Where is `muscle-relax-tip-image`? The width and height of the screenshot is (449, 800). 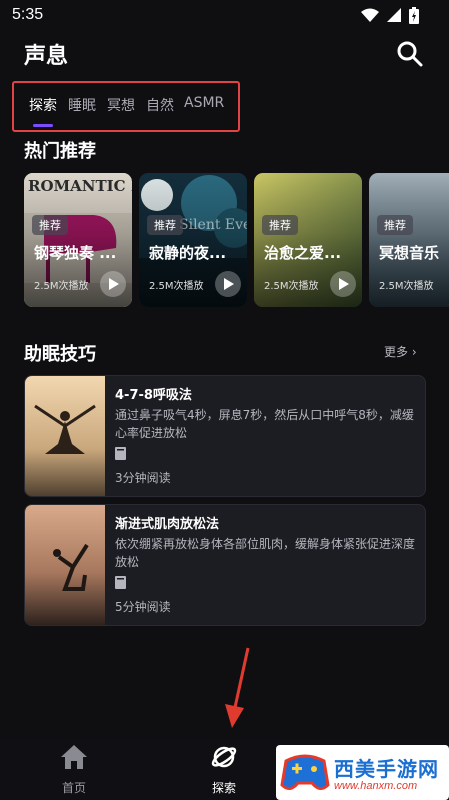 muscle-relax-tip-image is located at coordinates (65, 565).